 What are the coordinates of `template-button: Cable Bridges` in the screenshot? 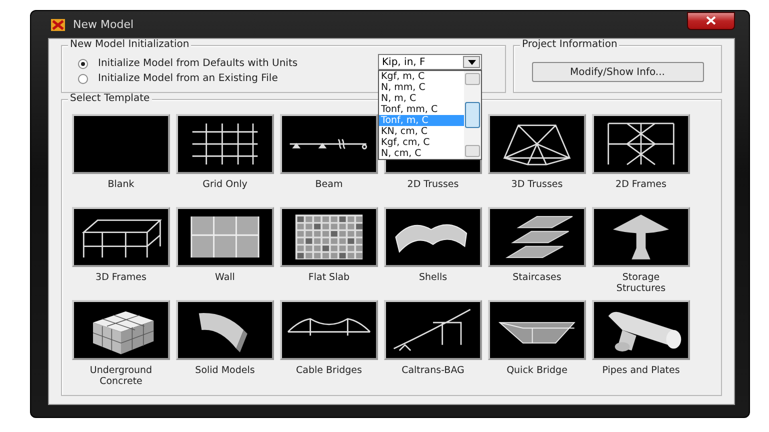 It's located at (329, 345).